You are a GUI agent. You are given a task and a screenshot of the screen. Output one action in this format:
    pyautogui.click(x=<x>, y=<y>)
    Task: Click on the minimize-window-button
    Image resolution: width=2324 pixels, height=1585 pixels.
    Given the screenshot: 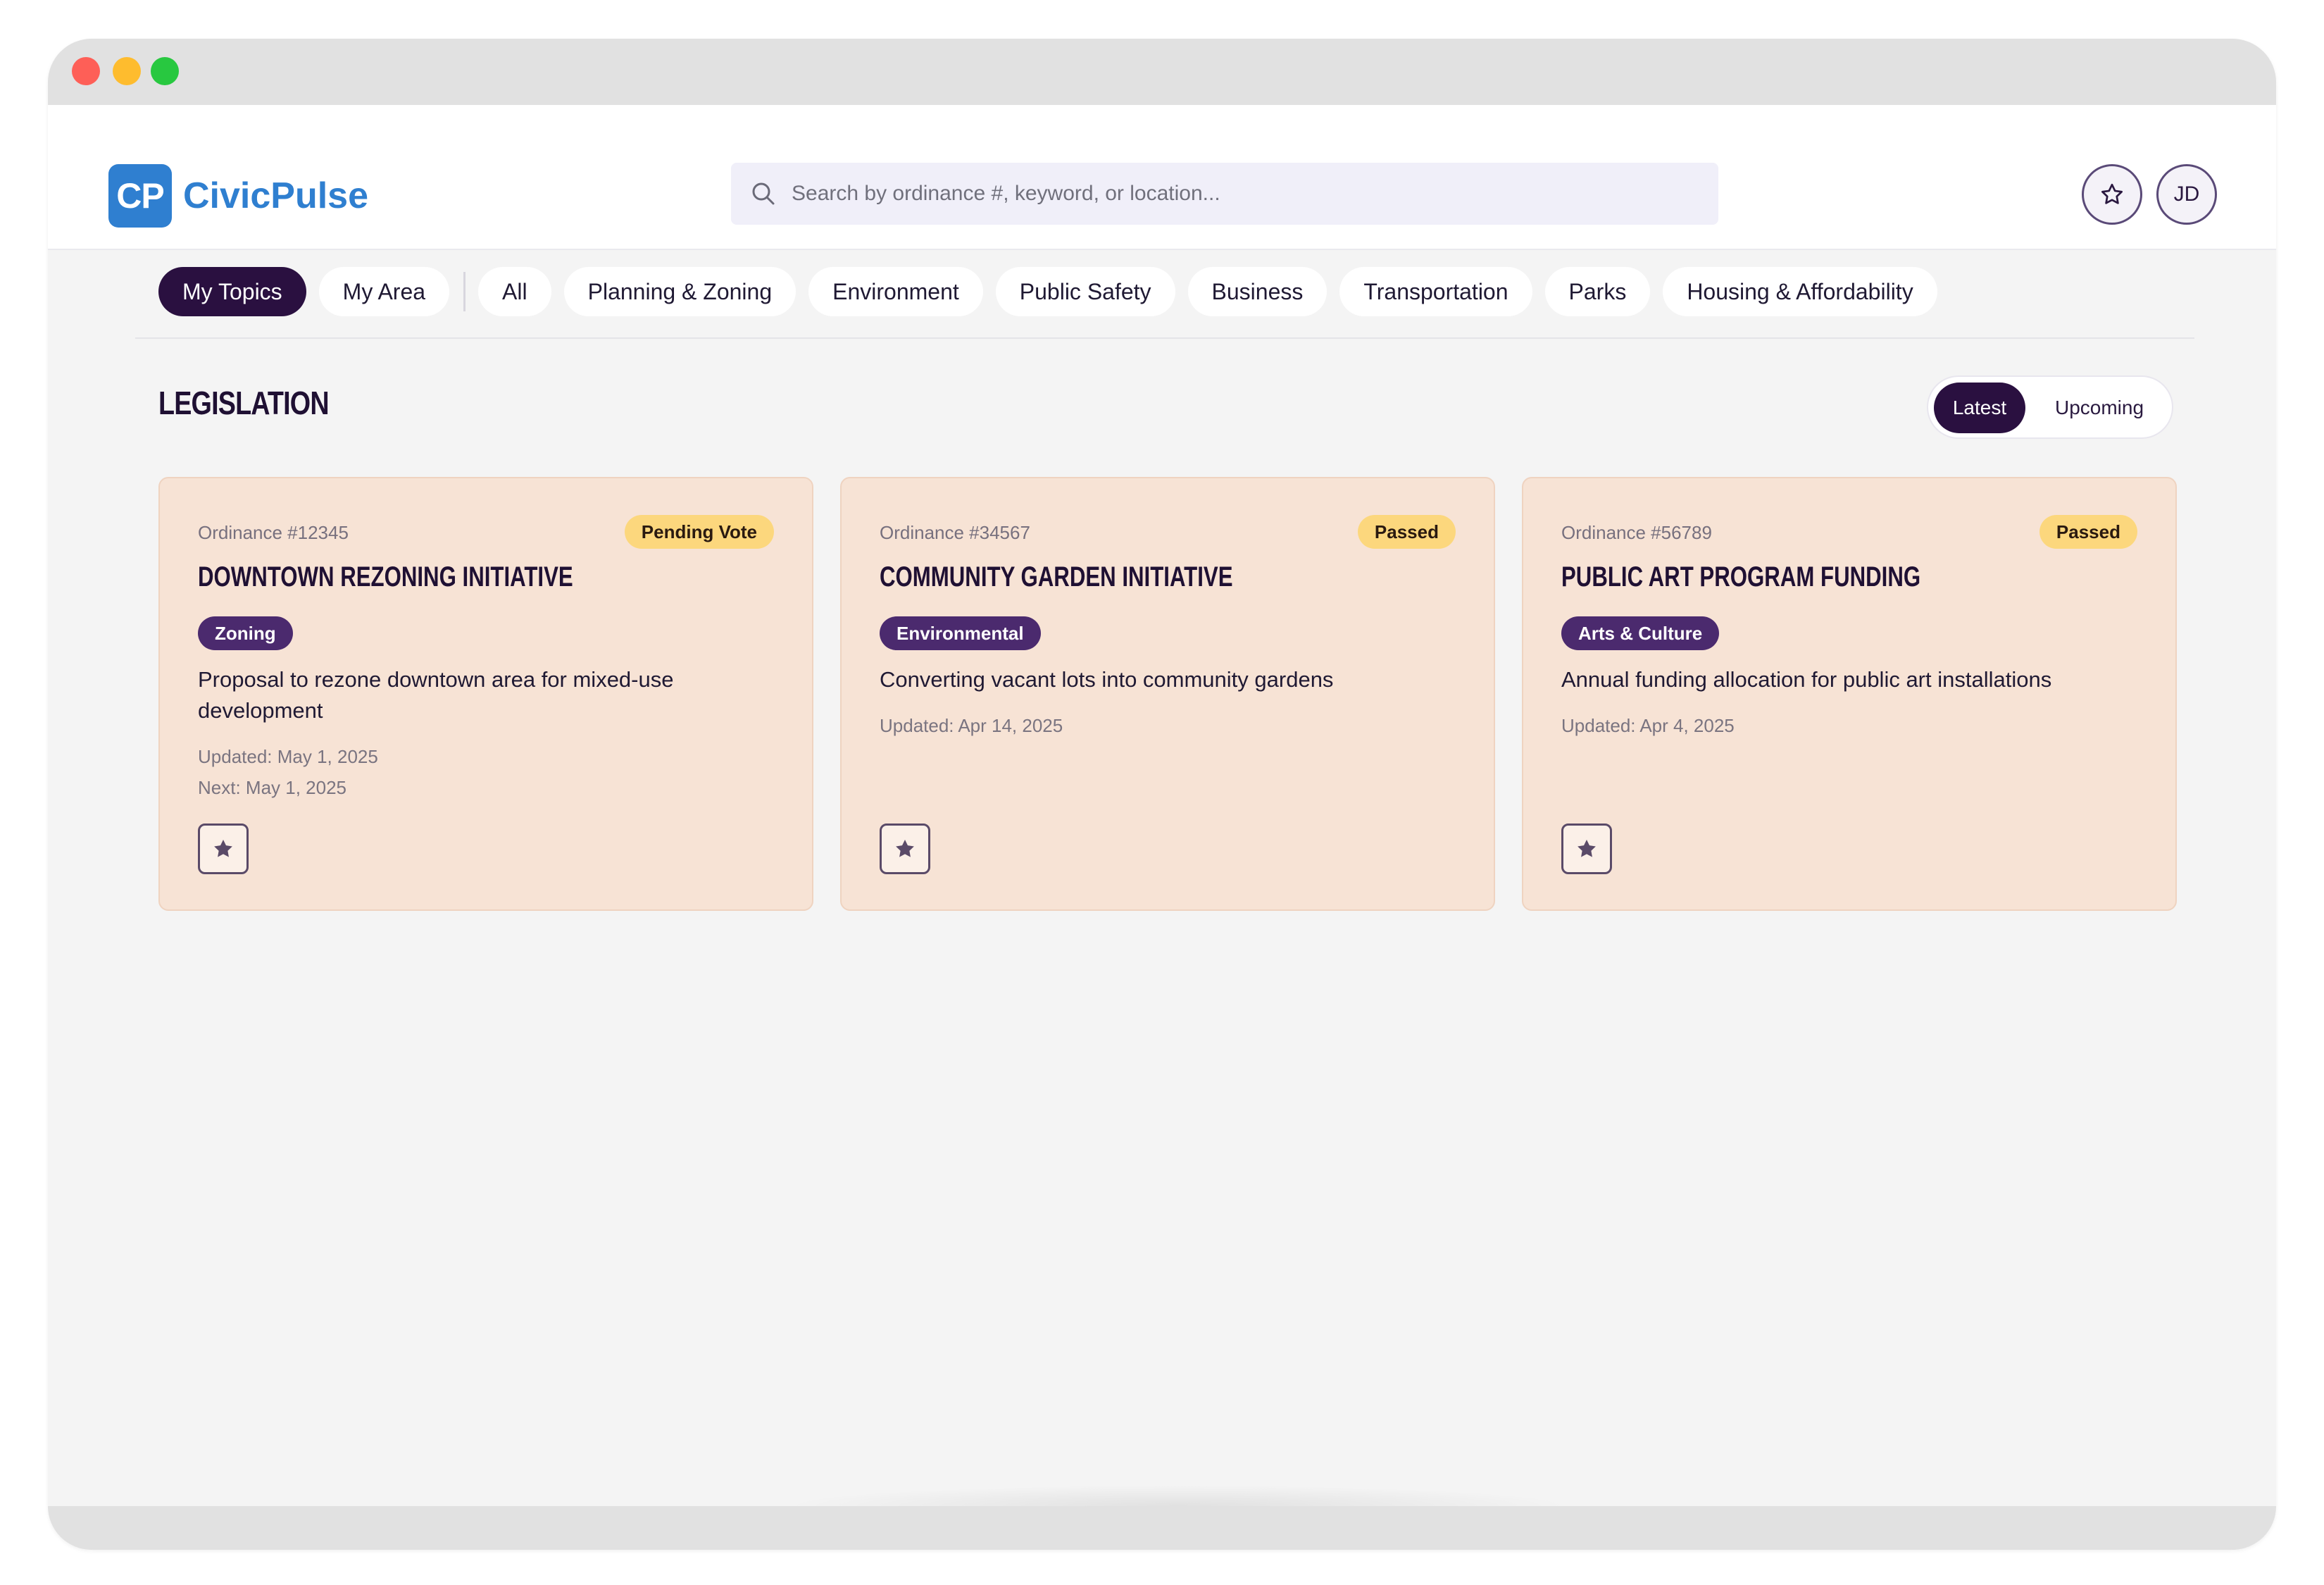 What is the action you would take?
    pyautogui.click(x=127, y=71)
    